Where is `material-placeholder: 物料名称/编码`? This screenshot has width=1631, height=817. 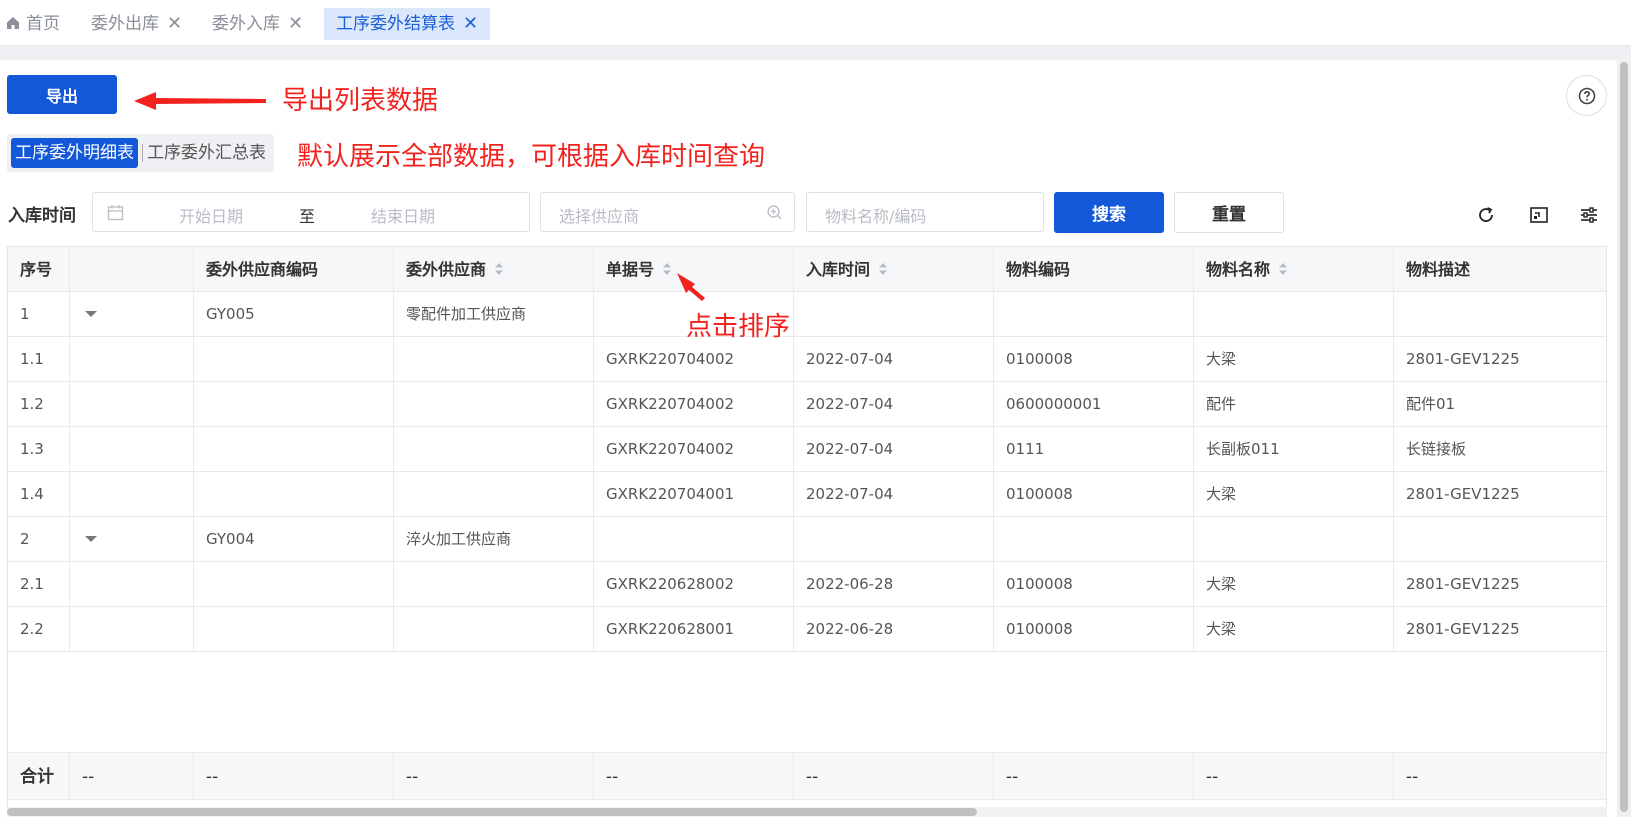
material-placeholder: 物料名称/编码 is located at coordinates (876, 216).